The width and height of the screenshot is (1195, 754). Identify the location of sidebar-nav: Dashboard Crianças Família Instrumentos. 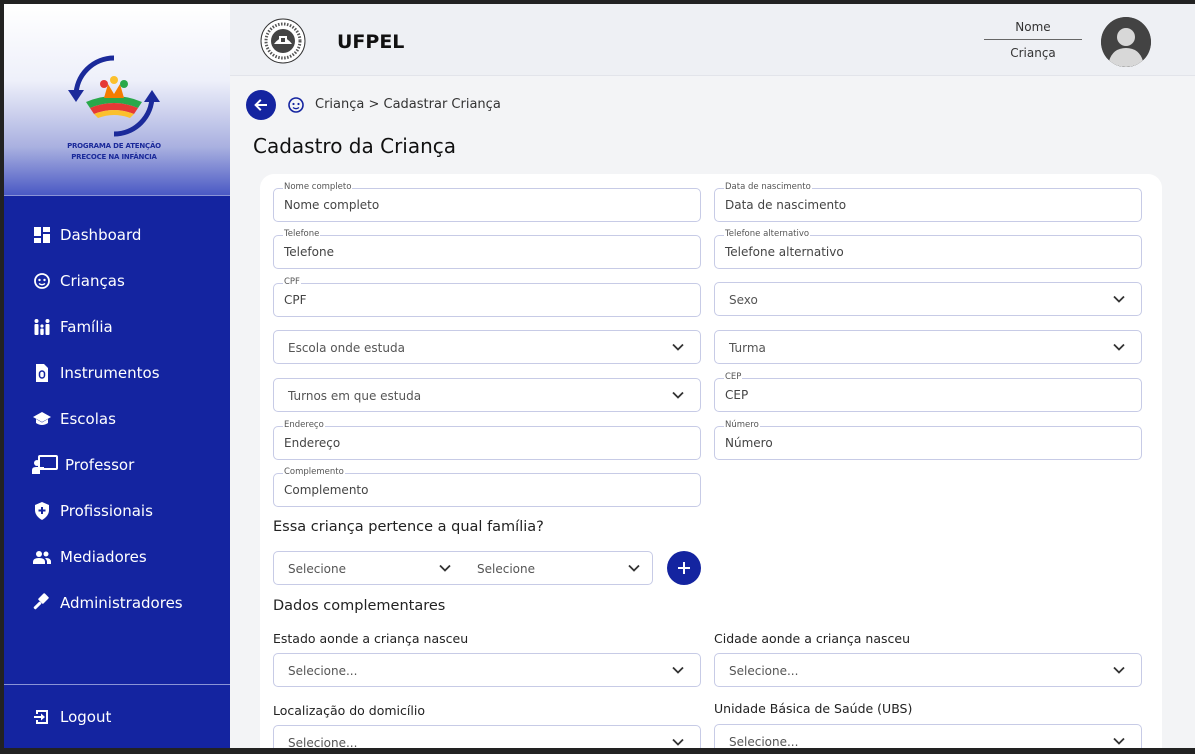
(117, 419).